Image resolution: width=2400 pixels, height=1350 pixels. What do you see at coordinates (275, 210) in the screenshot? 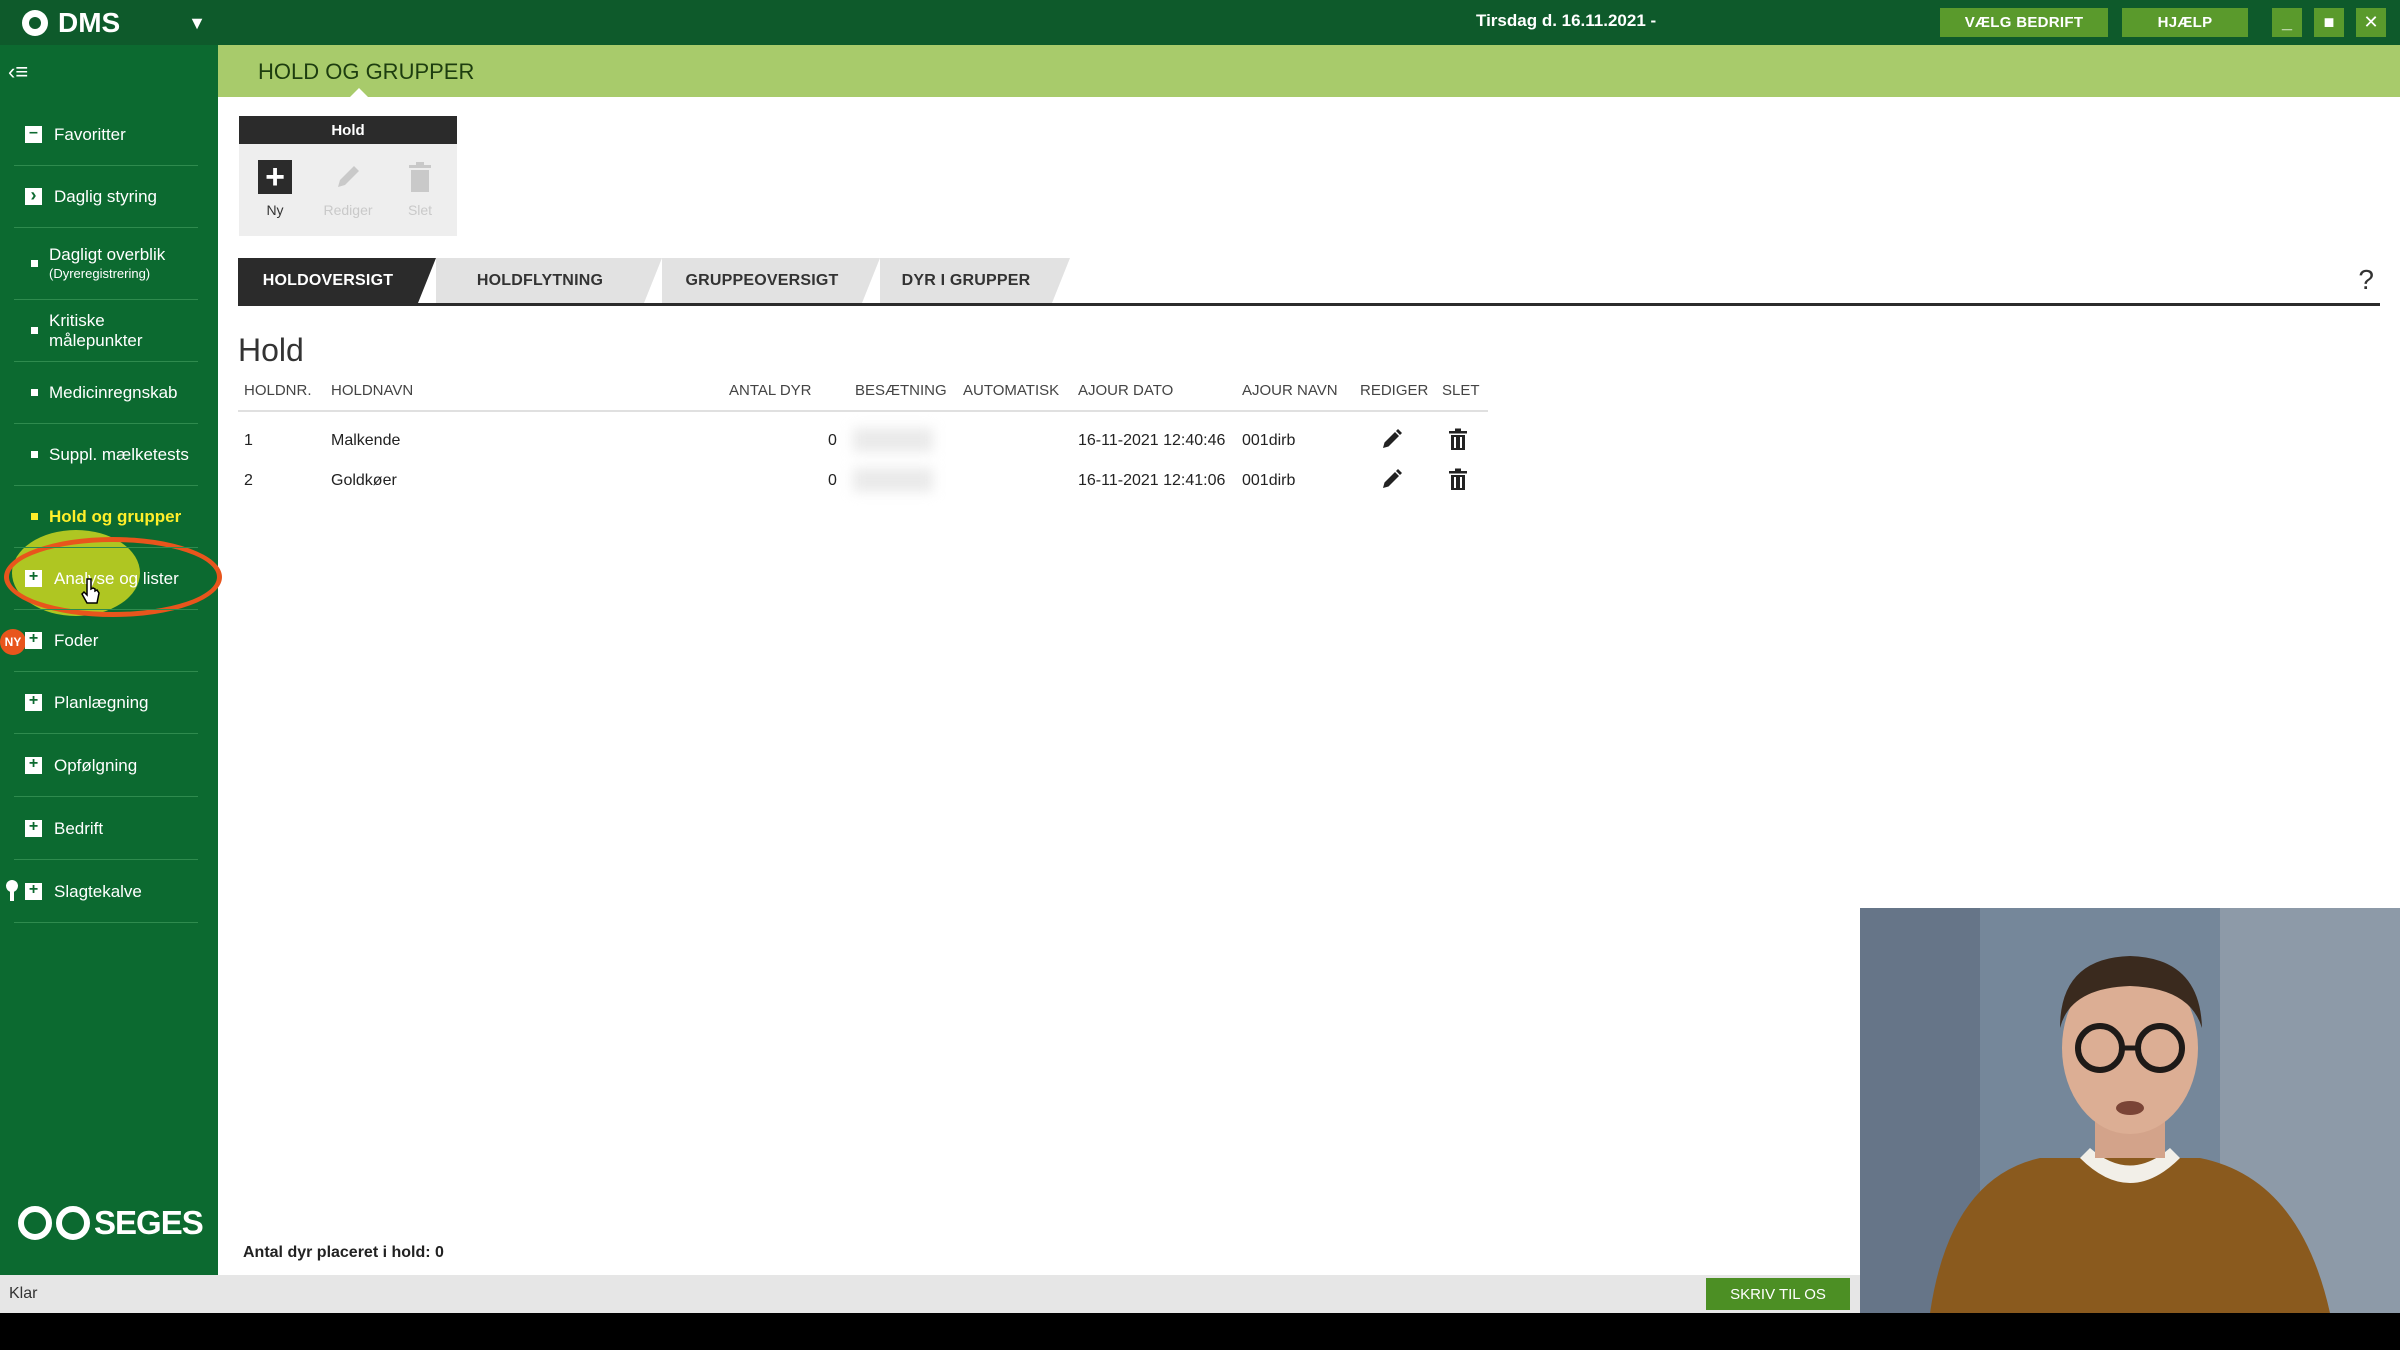
I see `new-label: Ny` at bounding box center [275, 210].